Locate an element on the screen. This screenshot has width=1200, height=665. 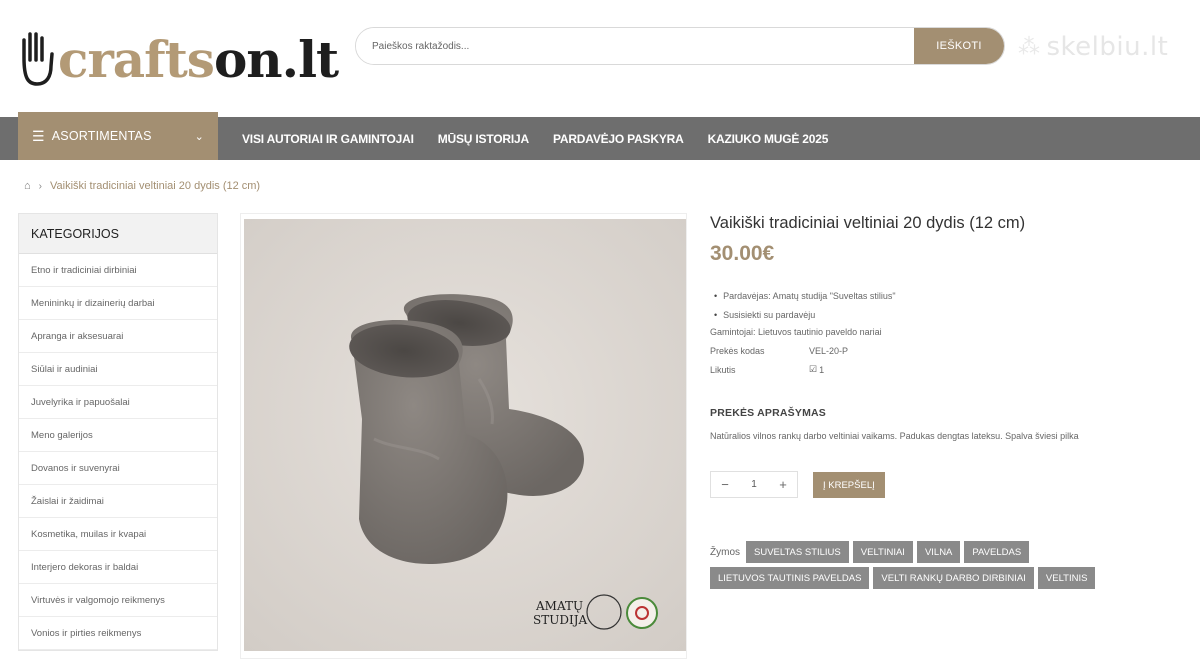
product-code-label: Prekės kodas is located at coordinates (737, 350).